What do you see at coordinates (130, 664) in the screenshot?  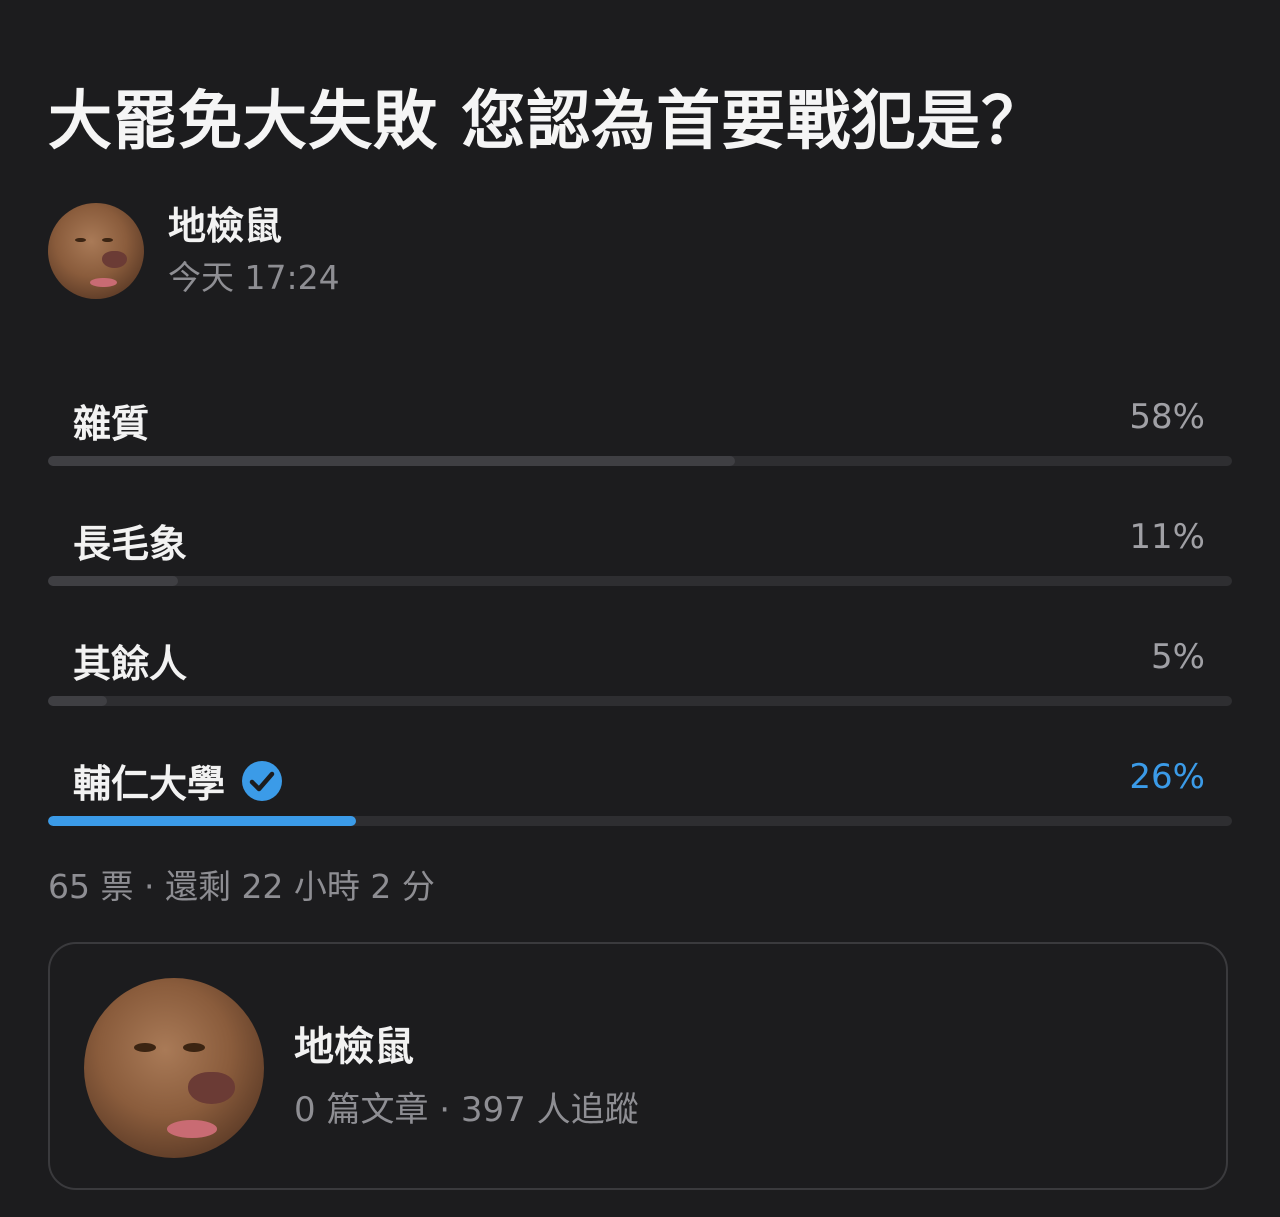 I see `poll-option-label: 其餘人` at bounding box center [130, 664].